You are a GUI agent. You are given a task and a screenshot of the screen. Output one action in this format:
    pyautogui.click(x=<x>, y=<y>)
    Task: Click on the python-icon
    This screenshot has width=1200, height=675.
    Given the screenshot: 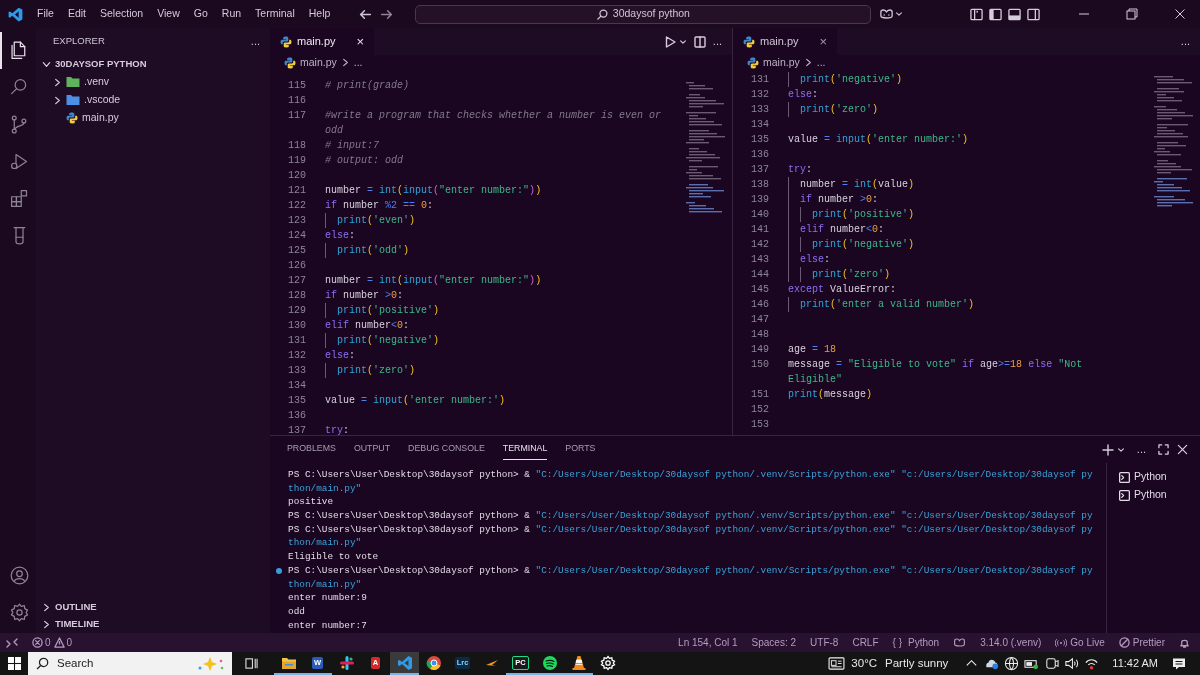 What is the action you would take?
    pyautogui.click(x=72, y=118)
    